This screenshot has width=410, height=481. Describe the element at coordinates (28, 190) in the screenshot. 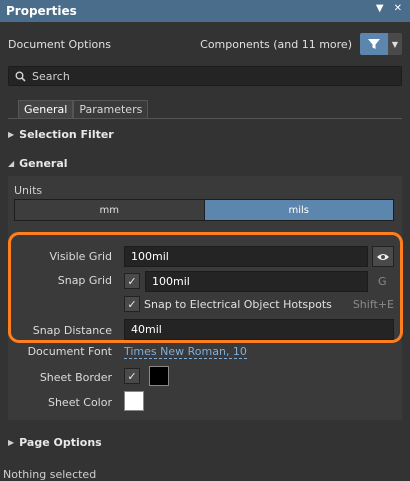

I see `units-label: Units` at that location.